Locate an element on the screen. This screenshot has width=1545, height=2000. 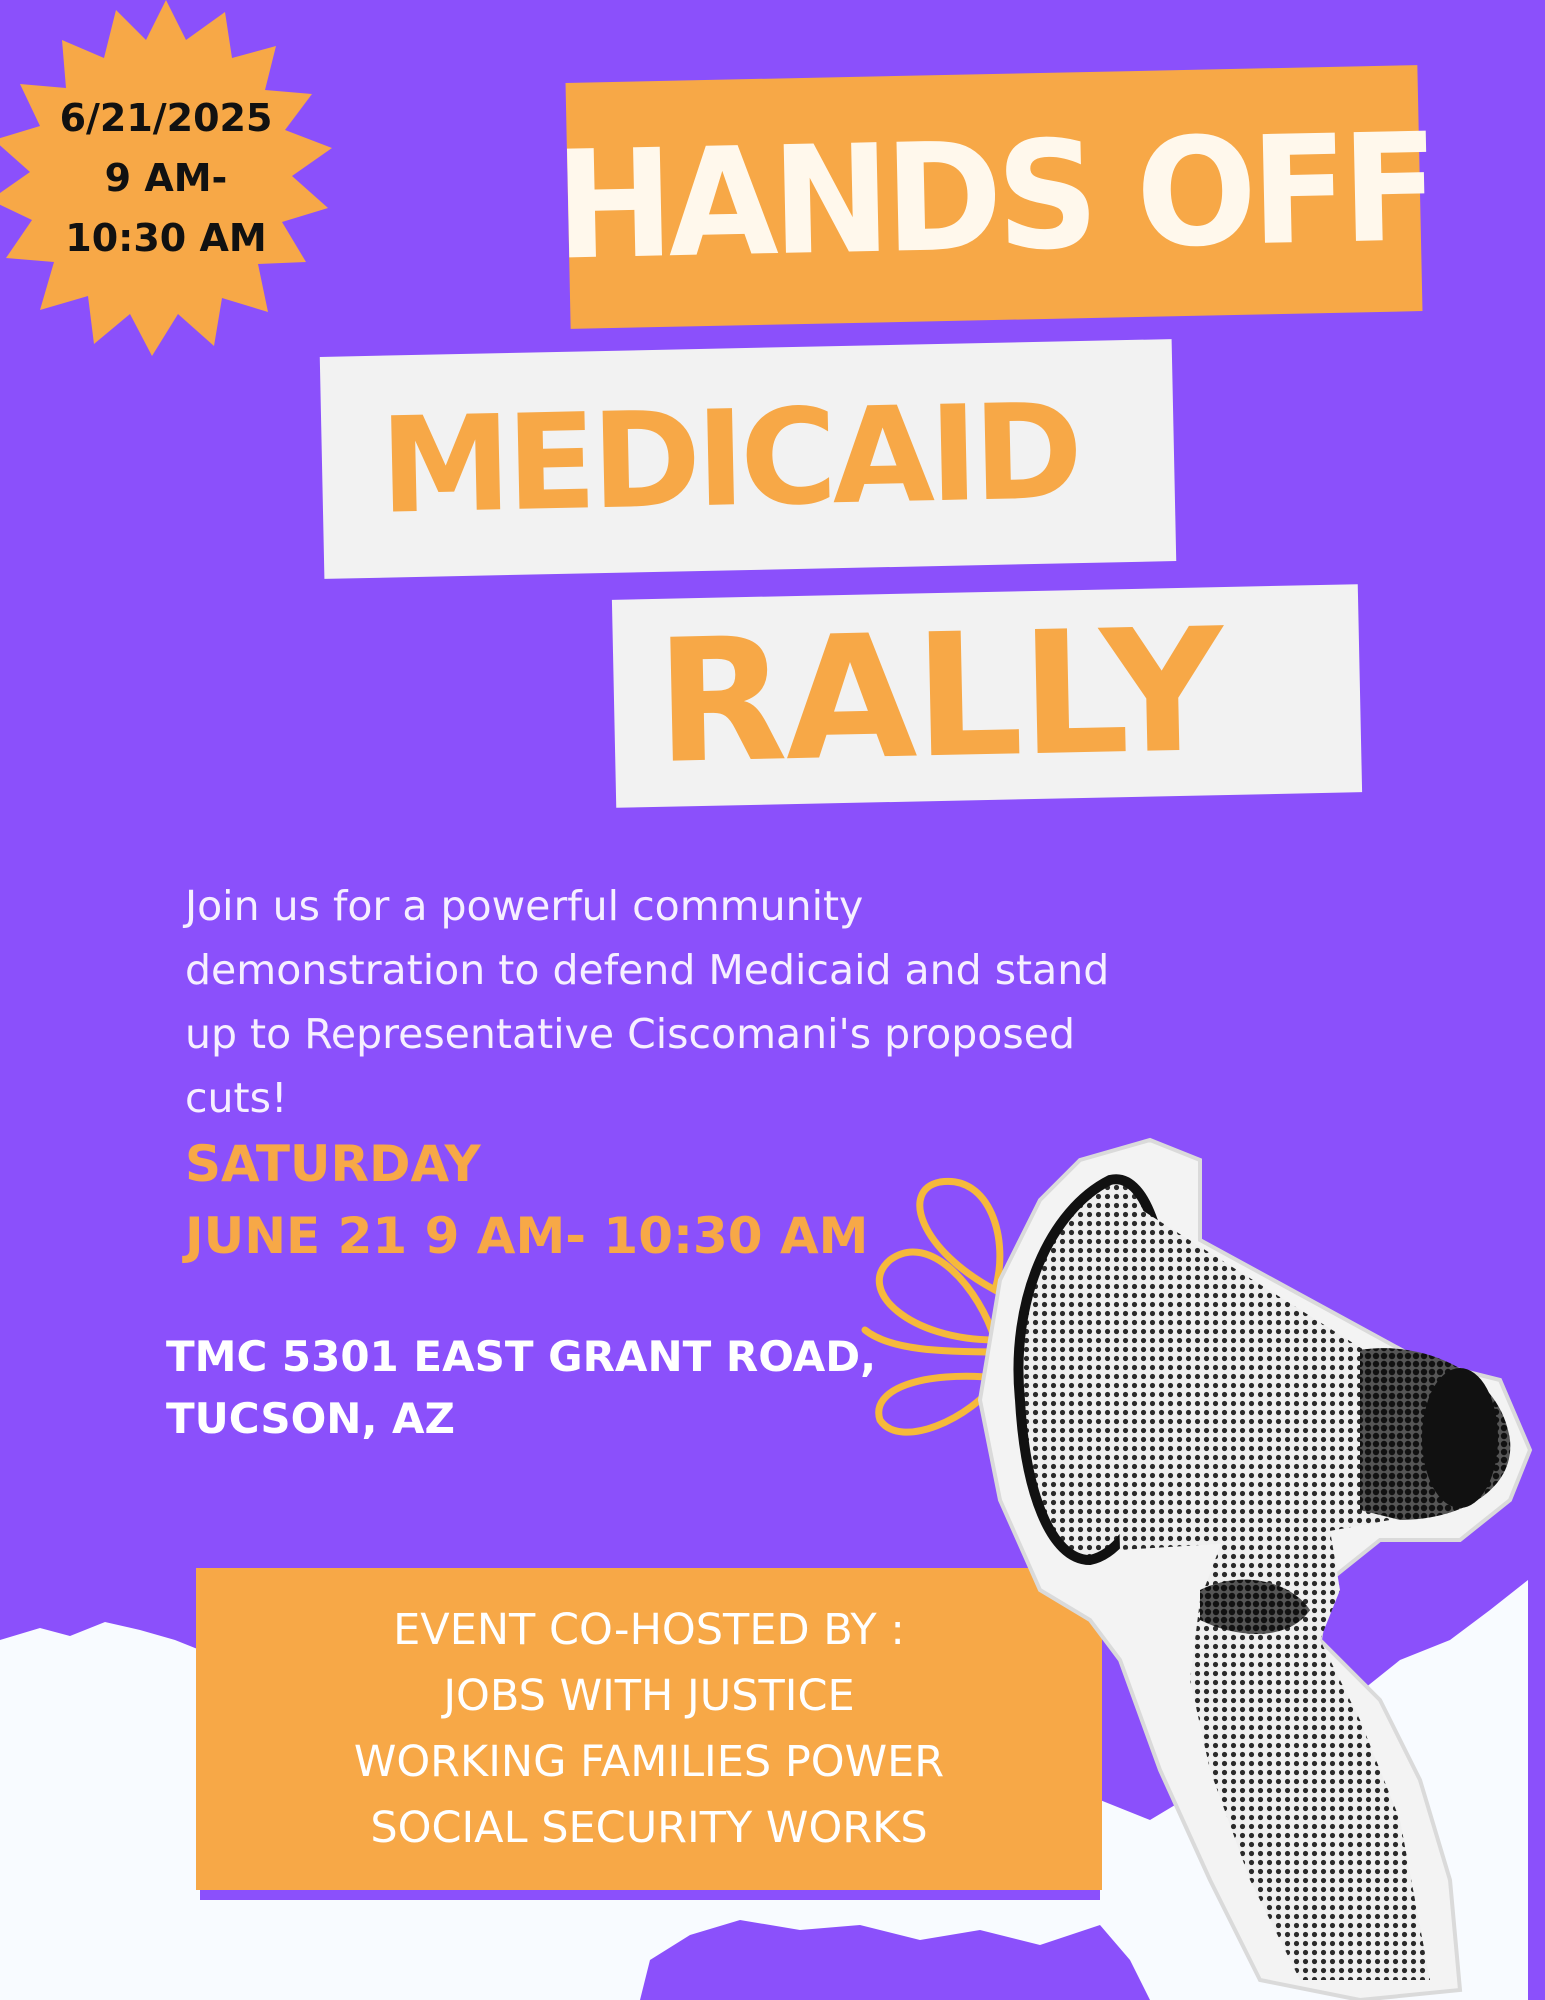
host-item: WORKING FAMILIES POWER is located at coordinates (649, 1762).